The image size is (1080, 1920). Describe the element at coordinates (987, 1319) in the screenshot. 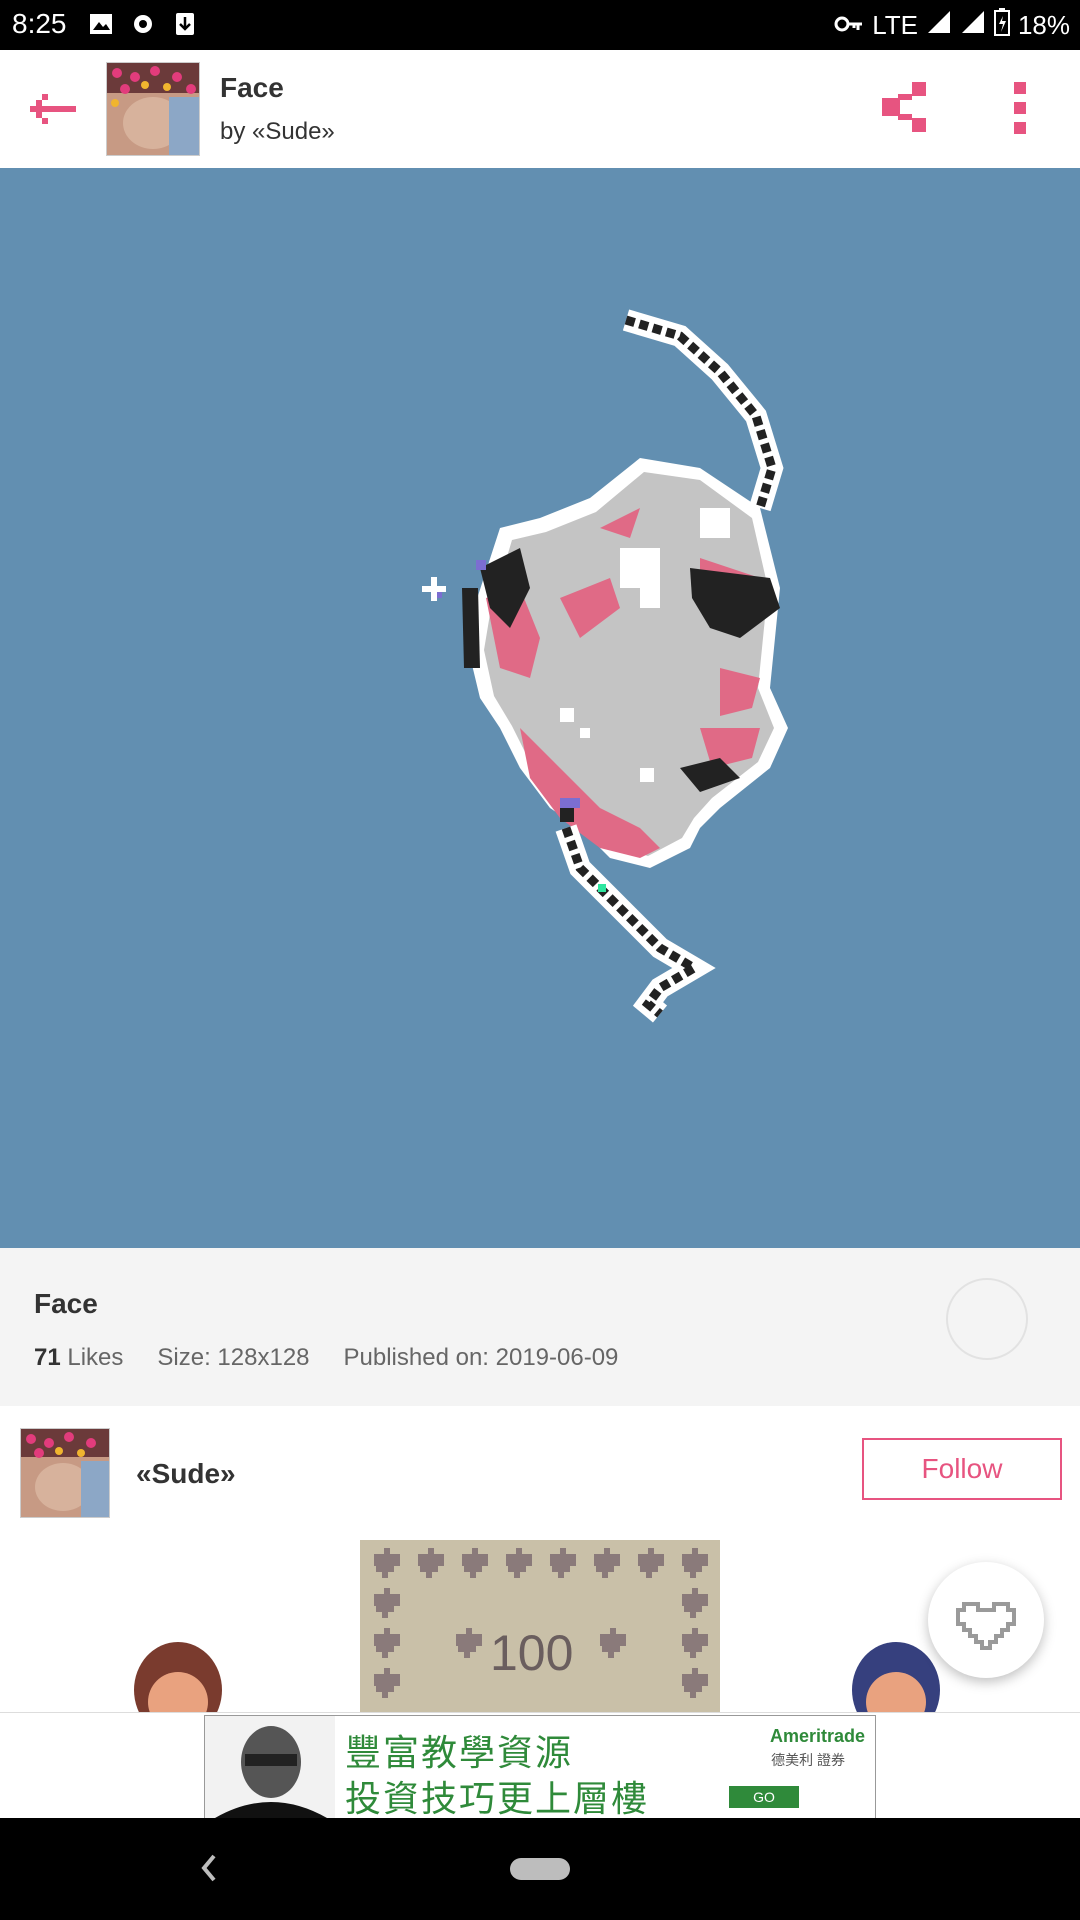

I see `loading-circle` at that location.